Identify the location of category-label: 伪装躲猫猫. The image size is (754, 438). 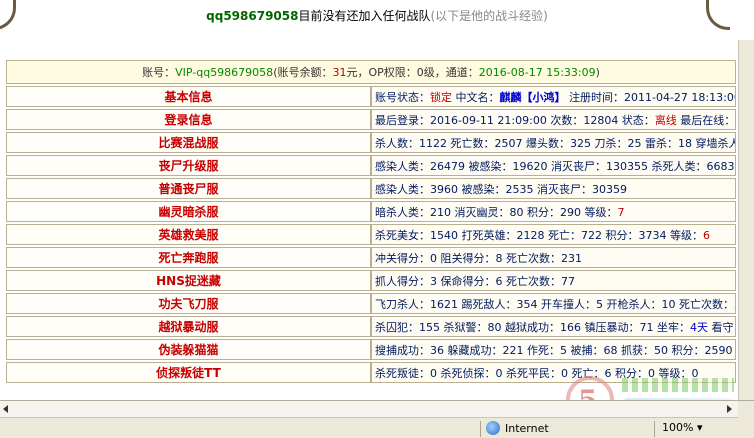
(188, 349).